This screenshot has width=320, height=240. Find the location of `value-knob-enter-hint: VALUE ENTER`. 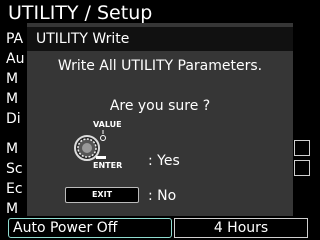

value-knob-enter-hint: VALUE ENTER is located at coordinates (99, 146).